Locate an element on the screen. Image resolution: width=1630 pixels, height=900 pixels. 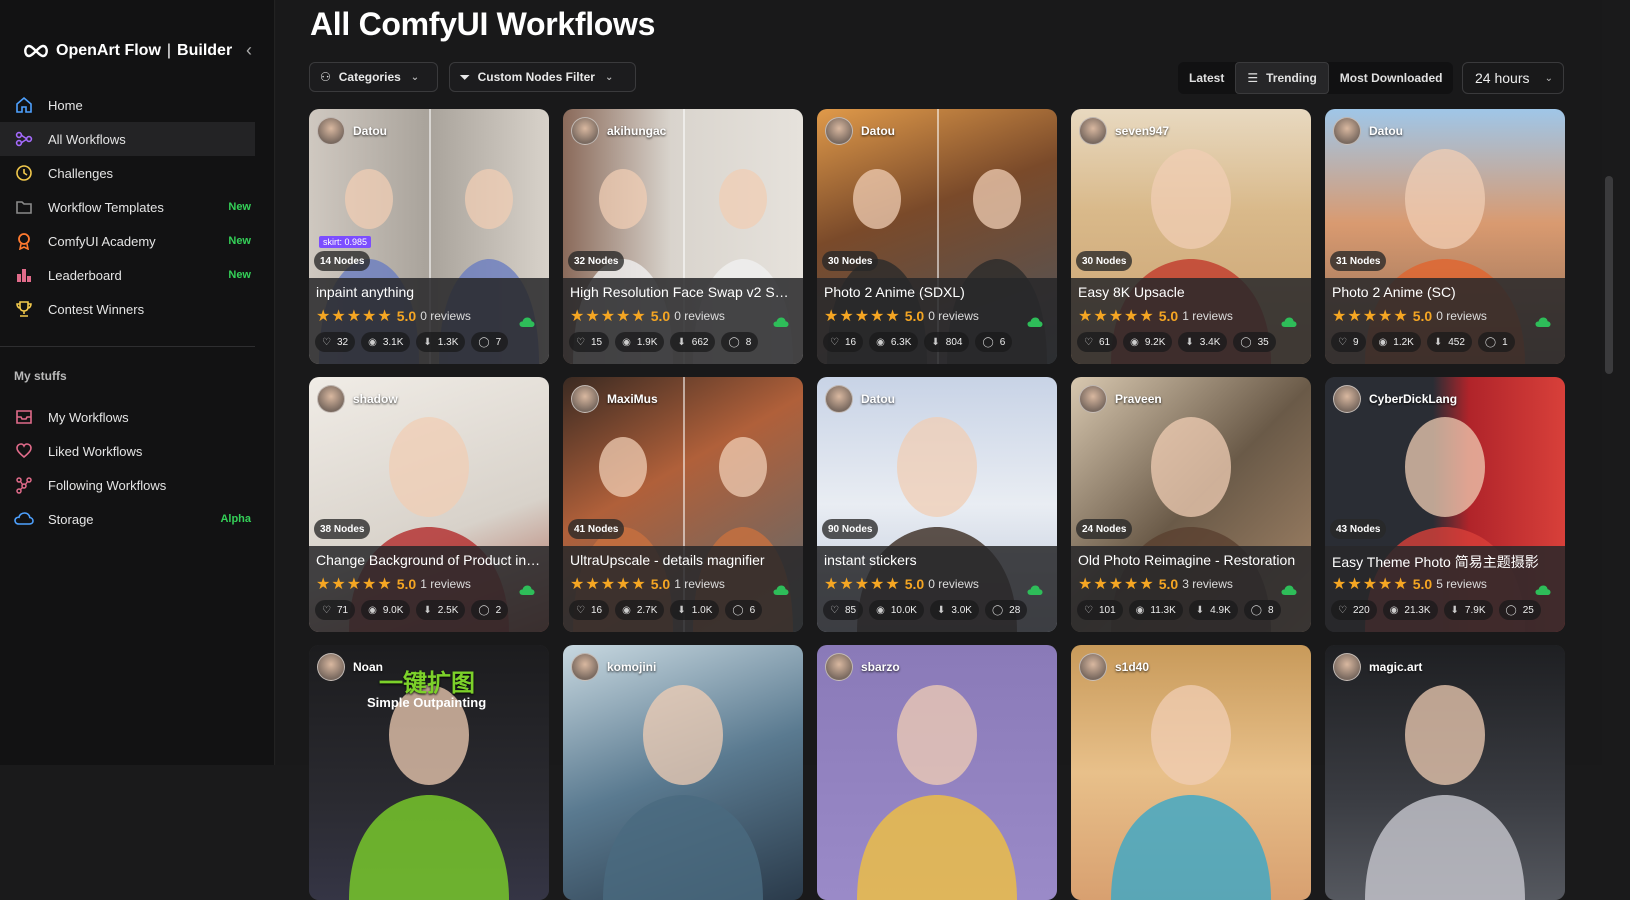
stat-value: 8 is located at coordinates (1270, 610).